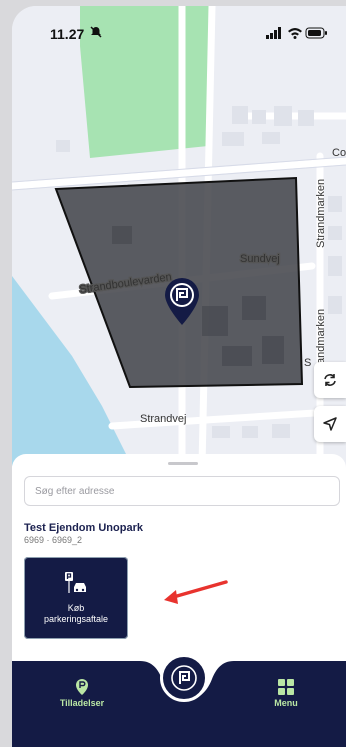  I want to click on street-label-sundvej: Sundvej, so click(260, 259).